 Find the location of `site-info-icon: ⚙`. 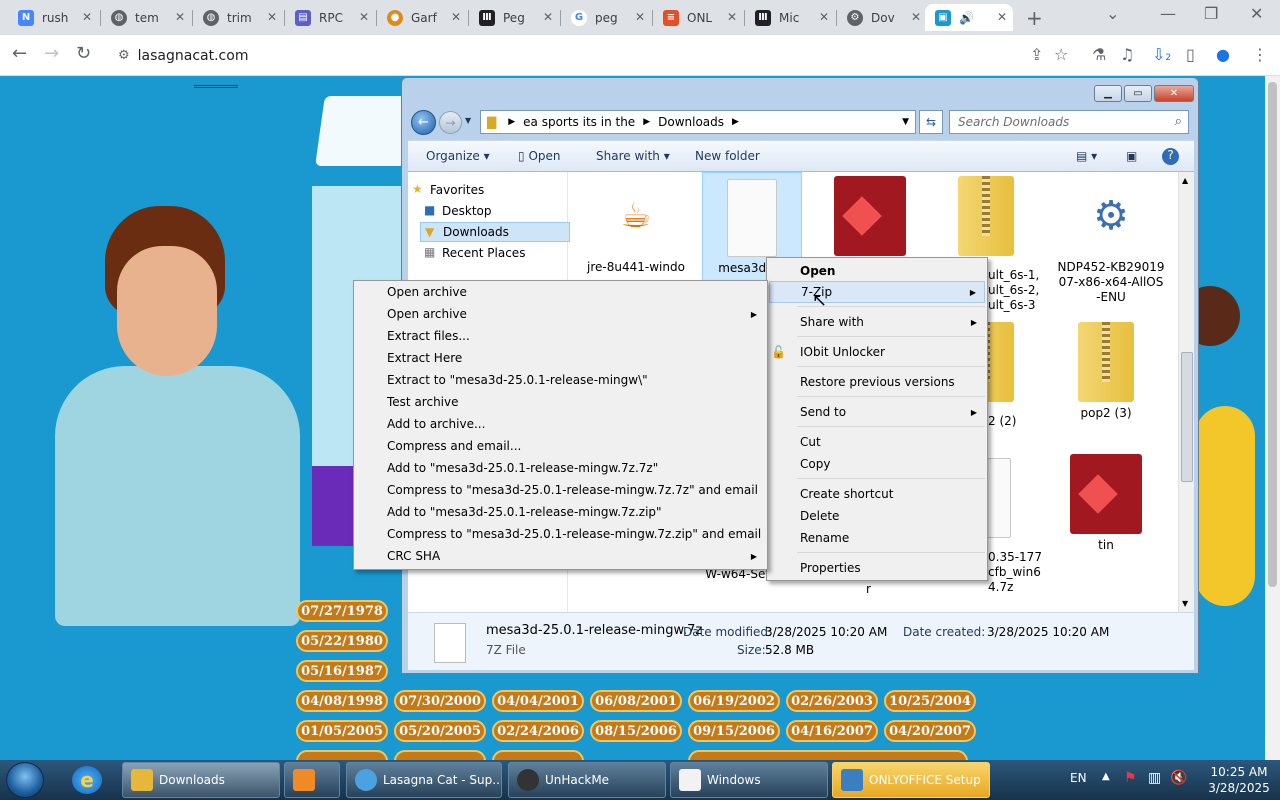

site-info-icon: ⚙ is located at coordinates (124, 55).